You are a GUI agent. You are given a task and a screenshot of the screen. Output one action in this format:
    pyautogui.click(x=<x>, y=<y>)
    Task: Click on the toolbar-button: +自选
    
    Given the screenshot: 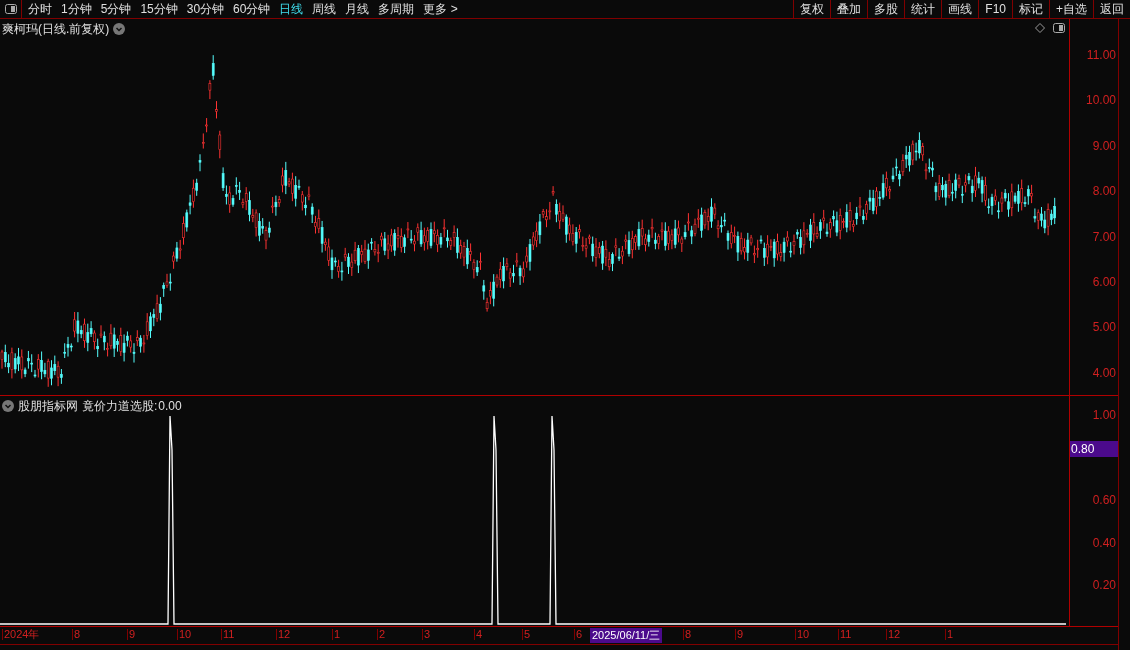 What is the action you would take?
    pyautogui.click(x=1071, y=9)
    